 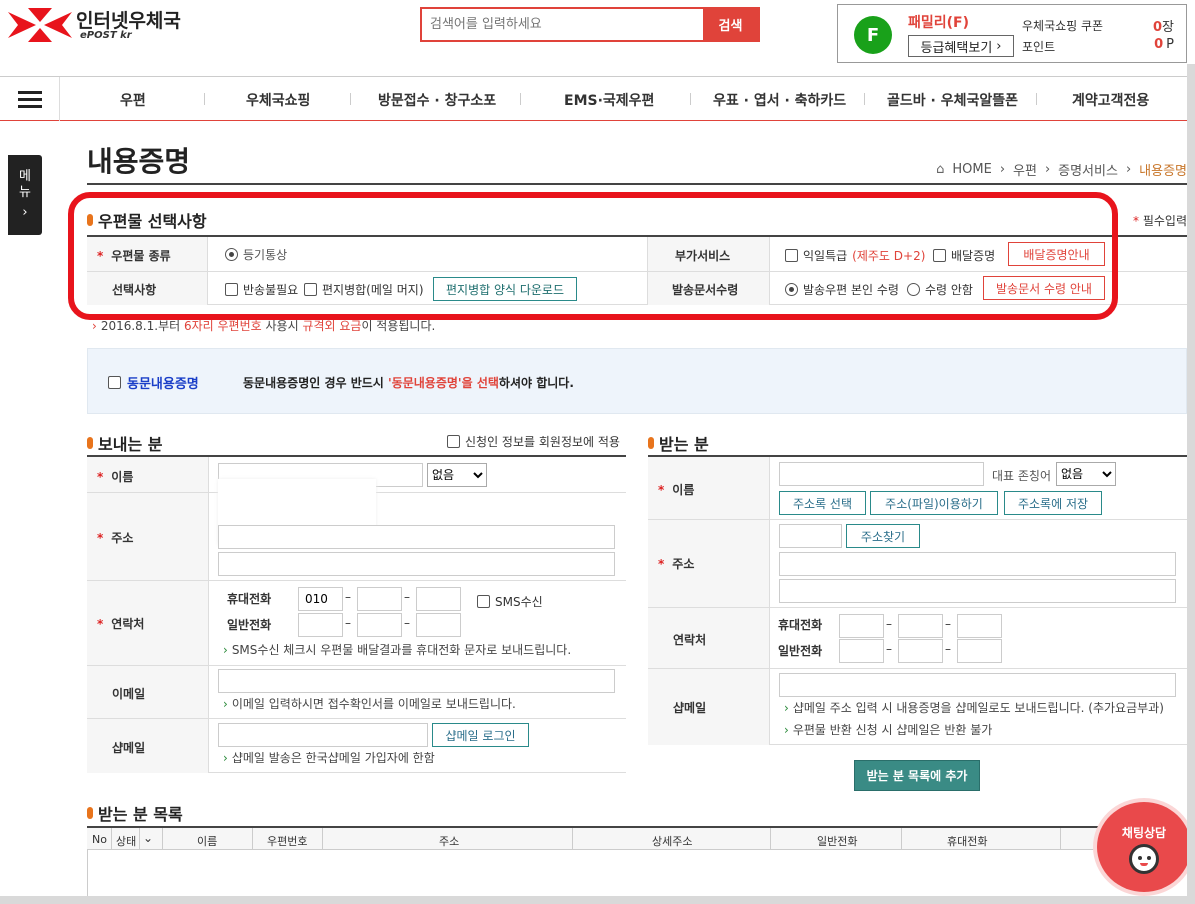 I want to click on address-search-button: 주소찾기, so click(x=883, y=536).